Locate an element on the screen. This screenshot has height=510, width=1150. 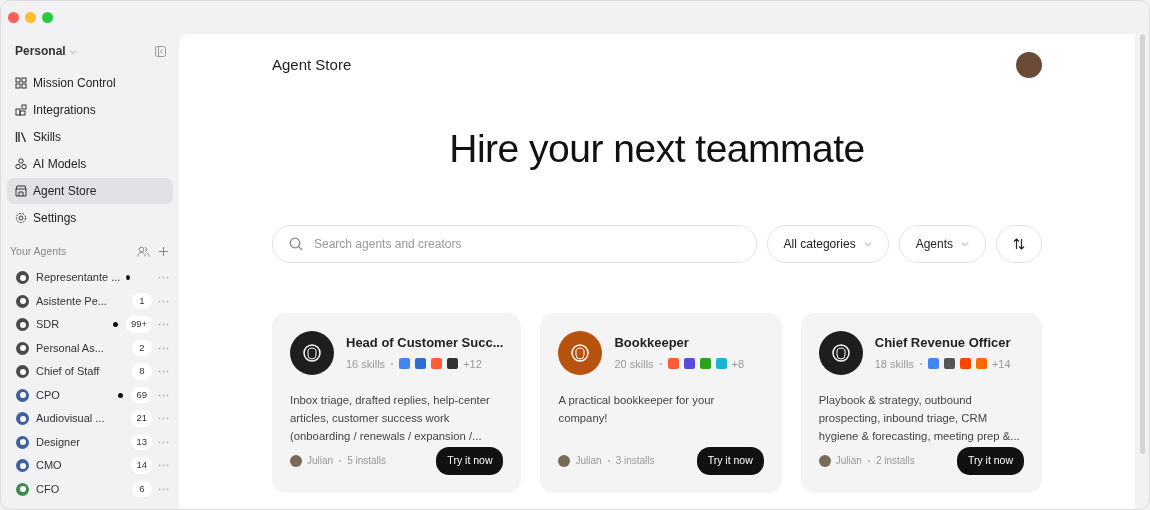
sidebar-toggle-icon is located at coordinates (160, 51).